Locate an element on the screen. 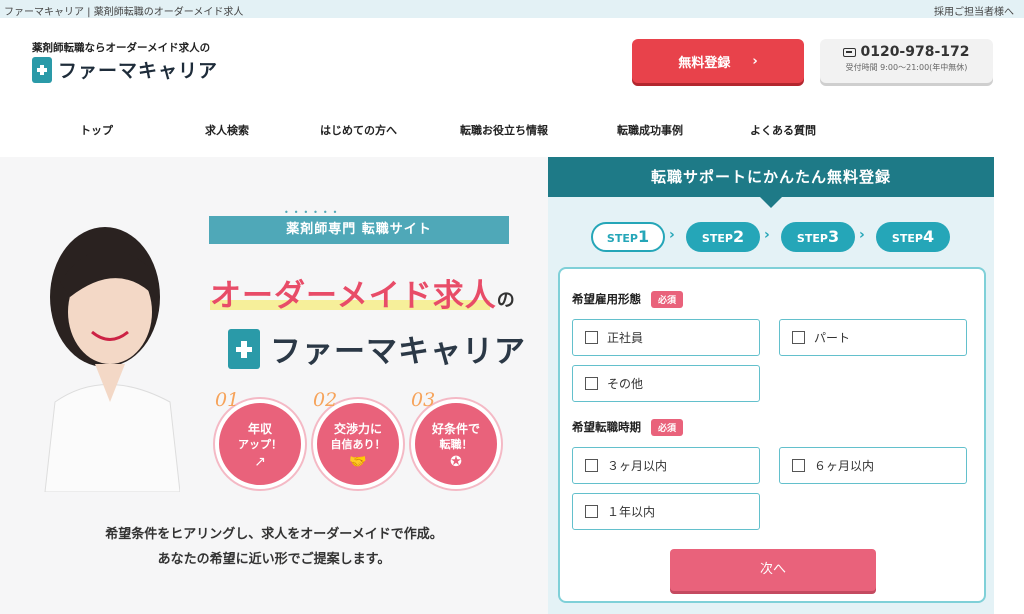  pharmacist-photo is located at coordinates (112, 359).